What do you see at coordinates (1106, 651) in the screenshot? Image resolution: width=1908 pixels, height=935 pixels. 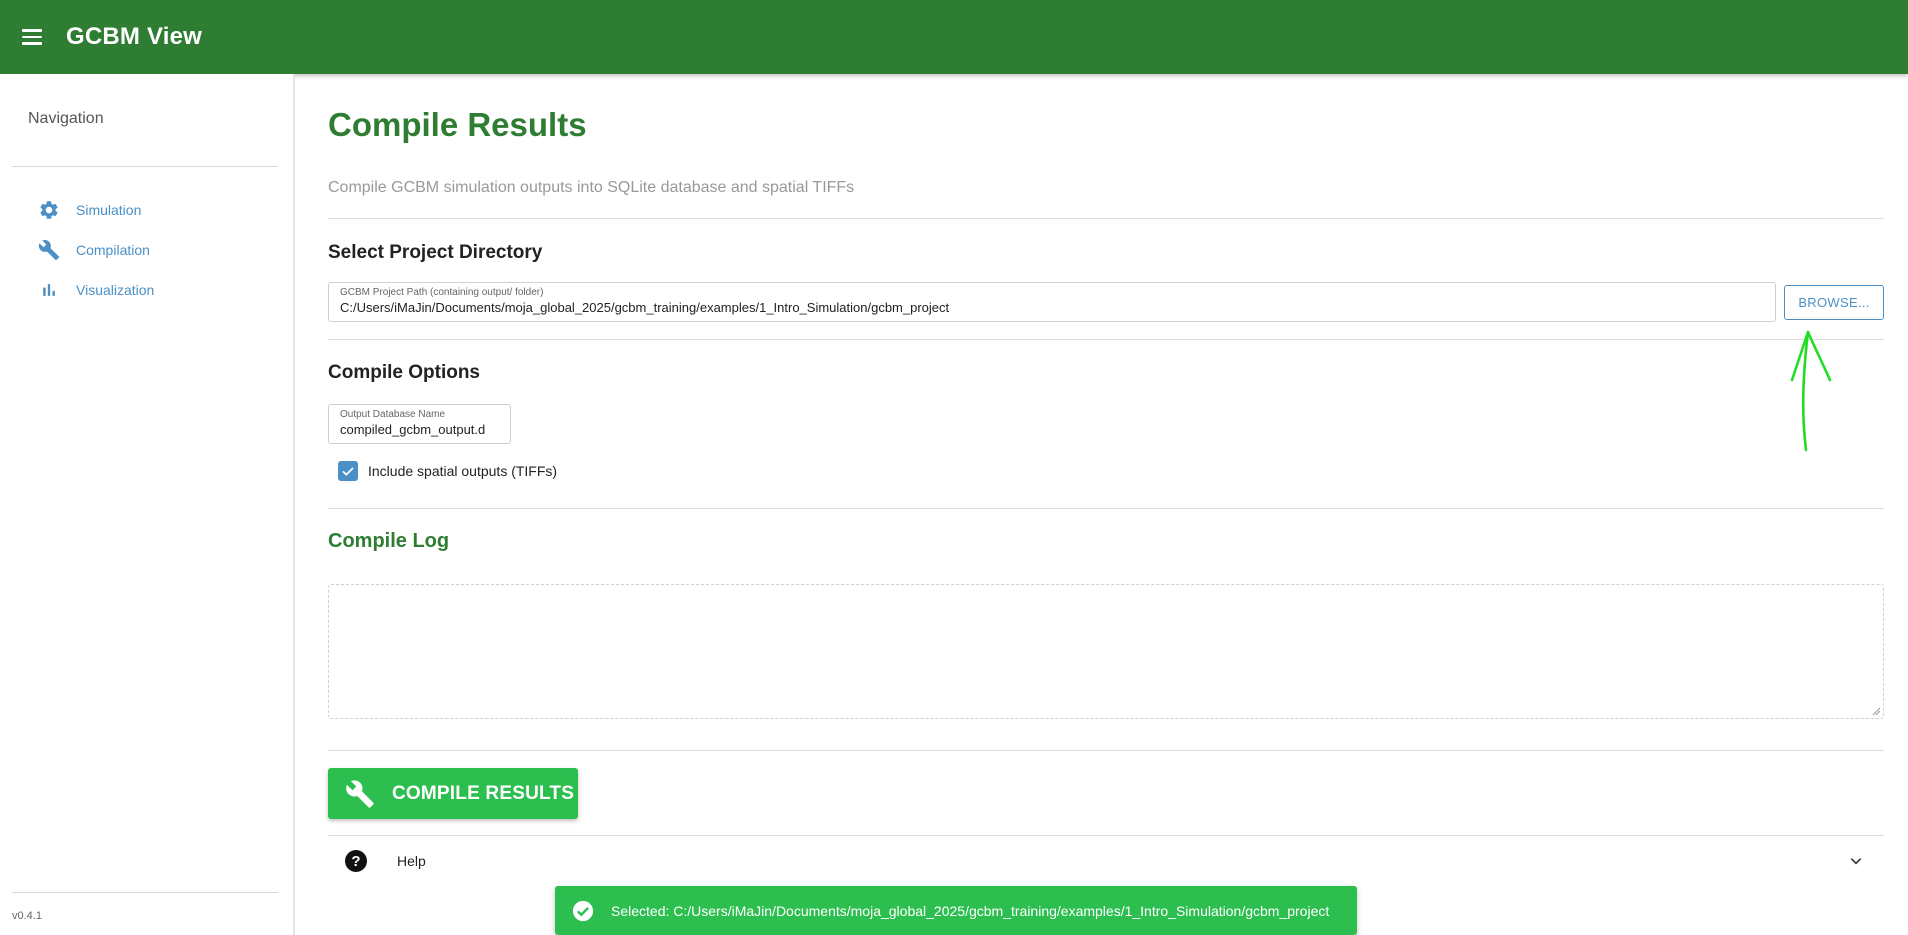 I see `compile-log-textarea` at bounding box center [1106, 651].